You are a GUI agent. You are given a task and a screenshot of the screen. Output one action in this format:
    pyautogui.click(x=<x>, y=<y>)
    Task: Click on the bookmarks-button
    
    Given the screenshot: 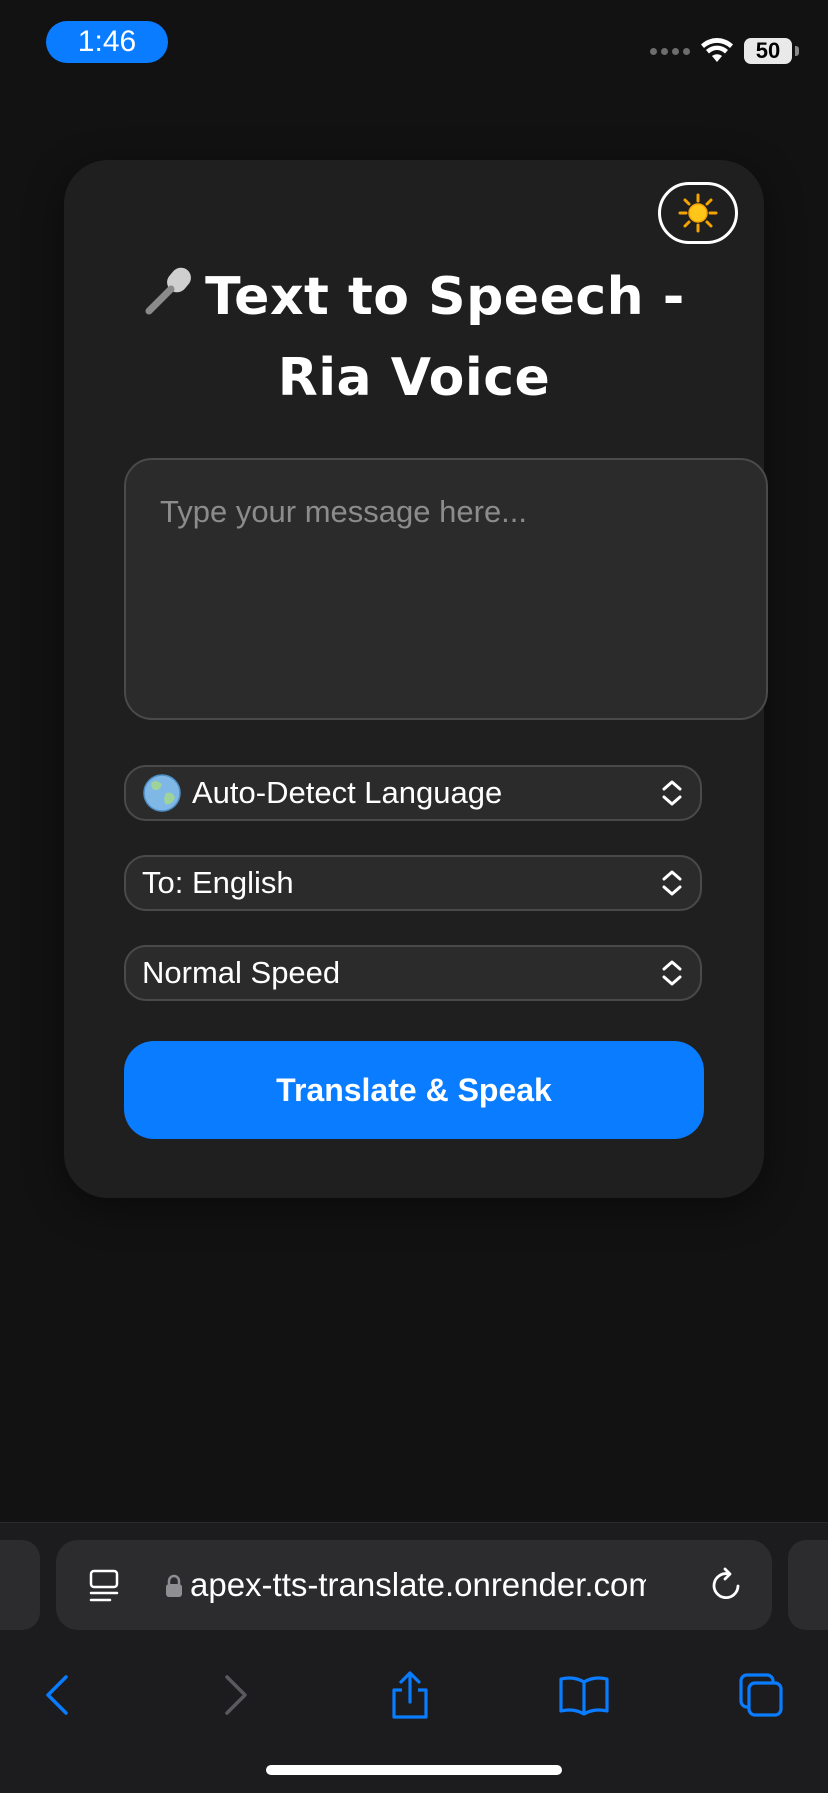 What is the action you would take?
    pyautogui.click(x=584, y=1695)
    